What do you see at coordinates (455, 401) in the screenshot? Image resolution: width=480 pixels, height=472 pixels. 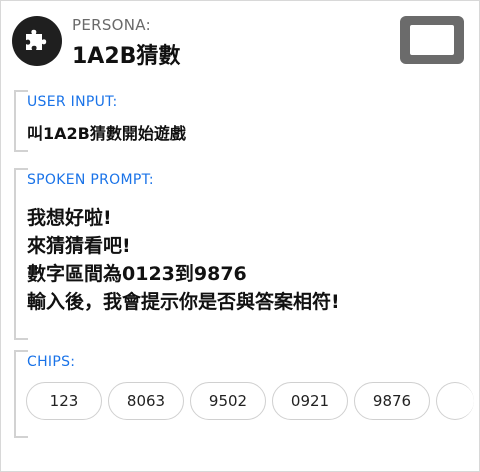 I see `chip-overflow` at bounding box center [455, 401].